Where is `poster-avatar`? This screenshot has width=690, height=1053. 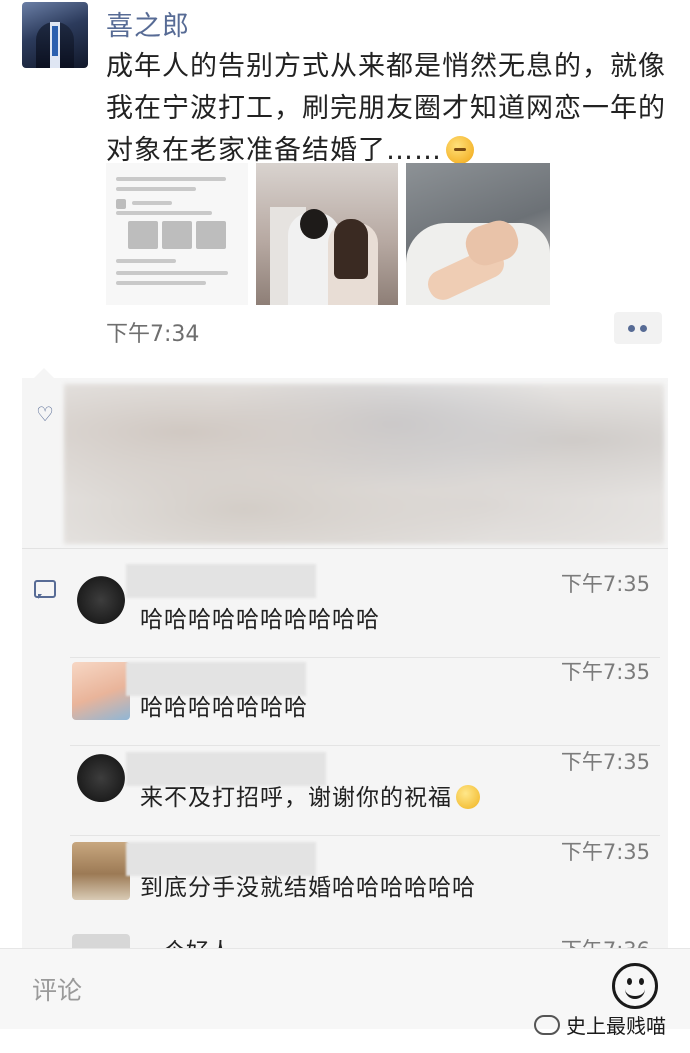 poster-avatar is located at coordinates (55, 35).